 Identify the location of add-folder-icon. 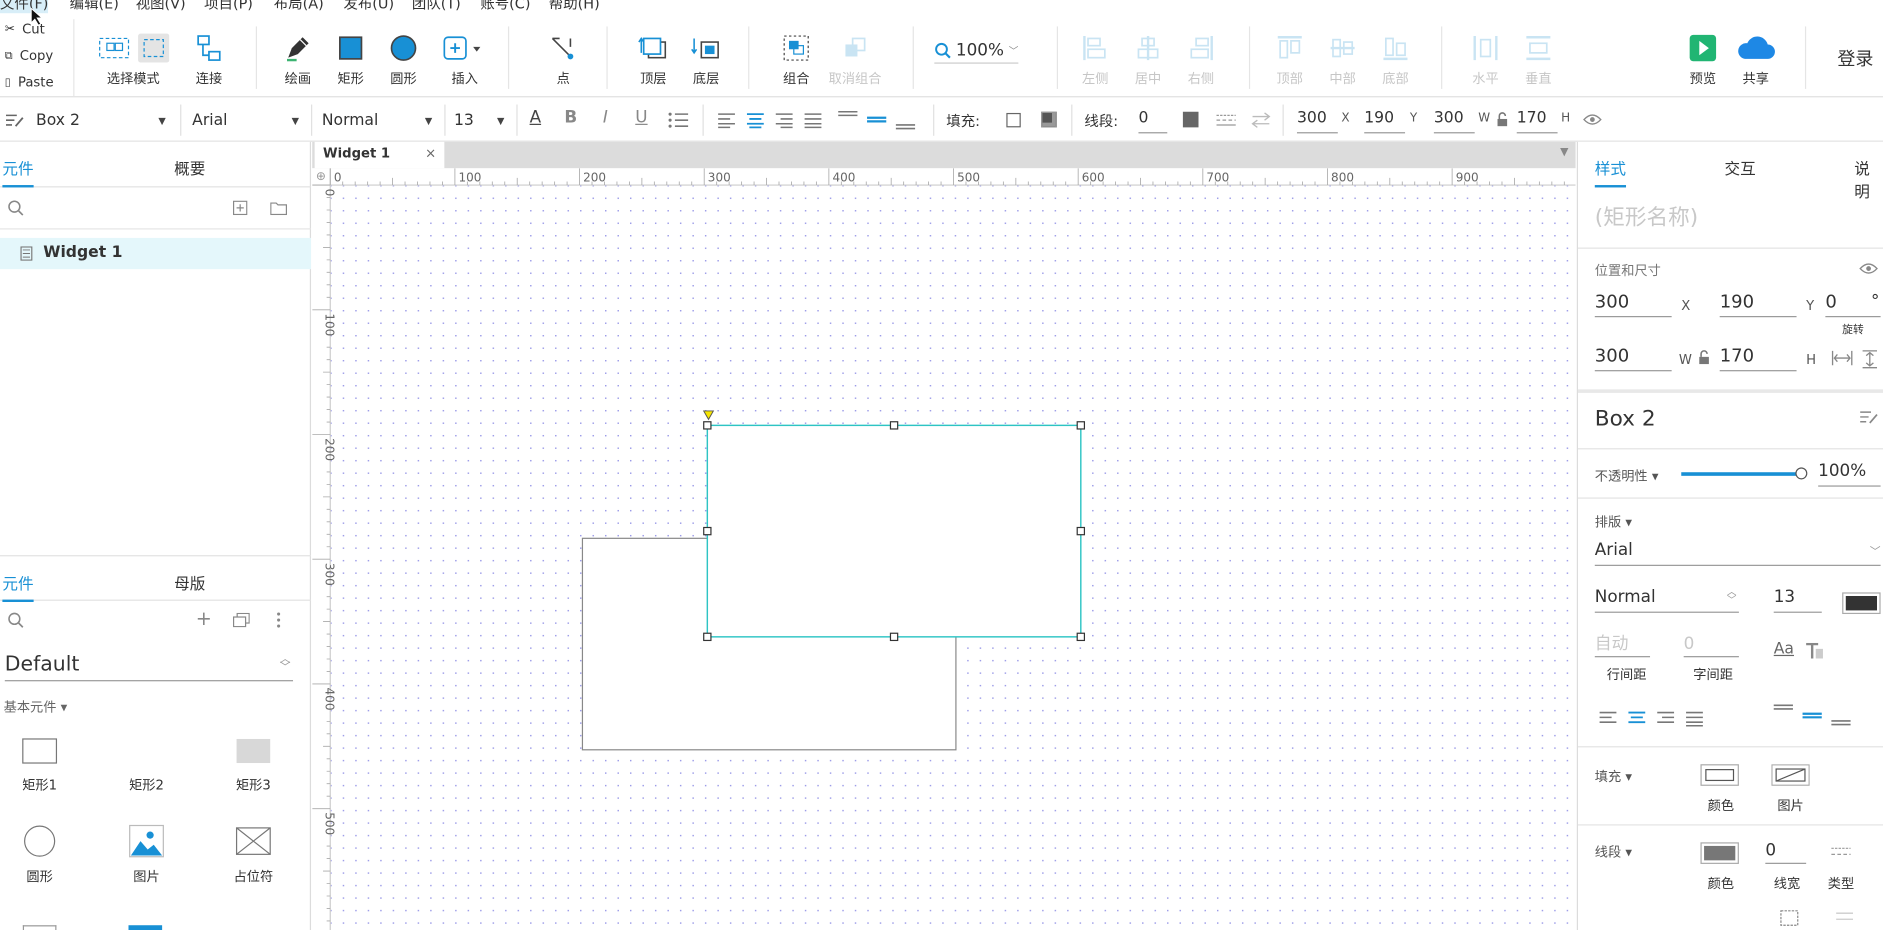
(279, 208).